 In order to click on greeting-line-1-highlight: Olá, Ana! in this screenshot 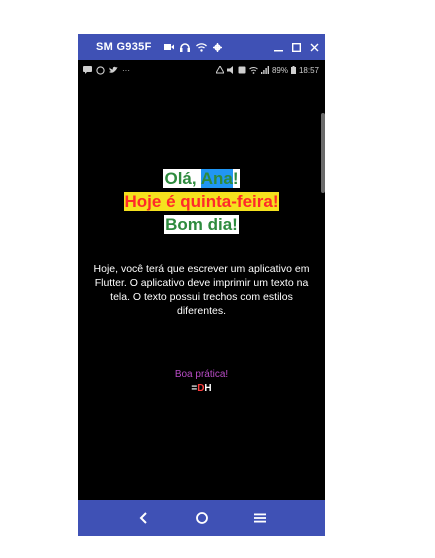, I will do `click(201, 178)`.